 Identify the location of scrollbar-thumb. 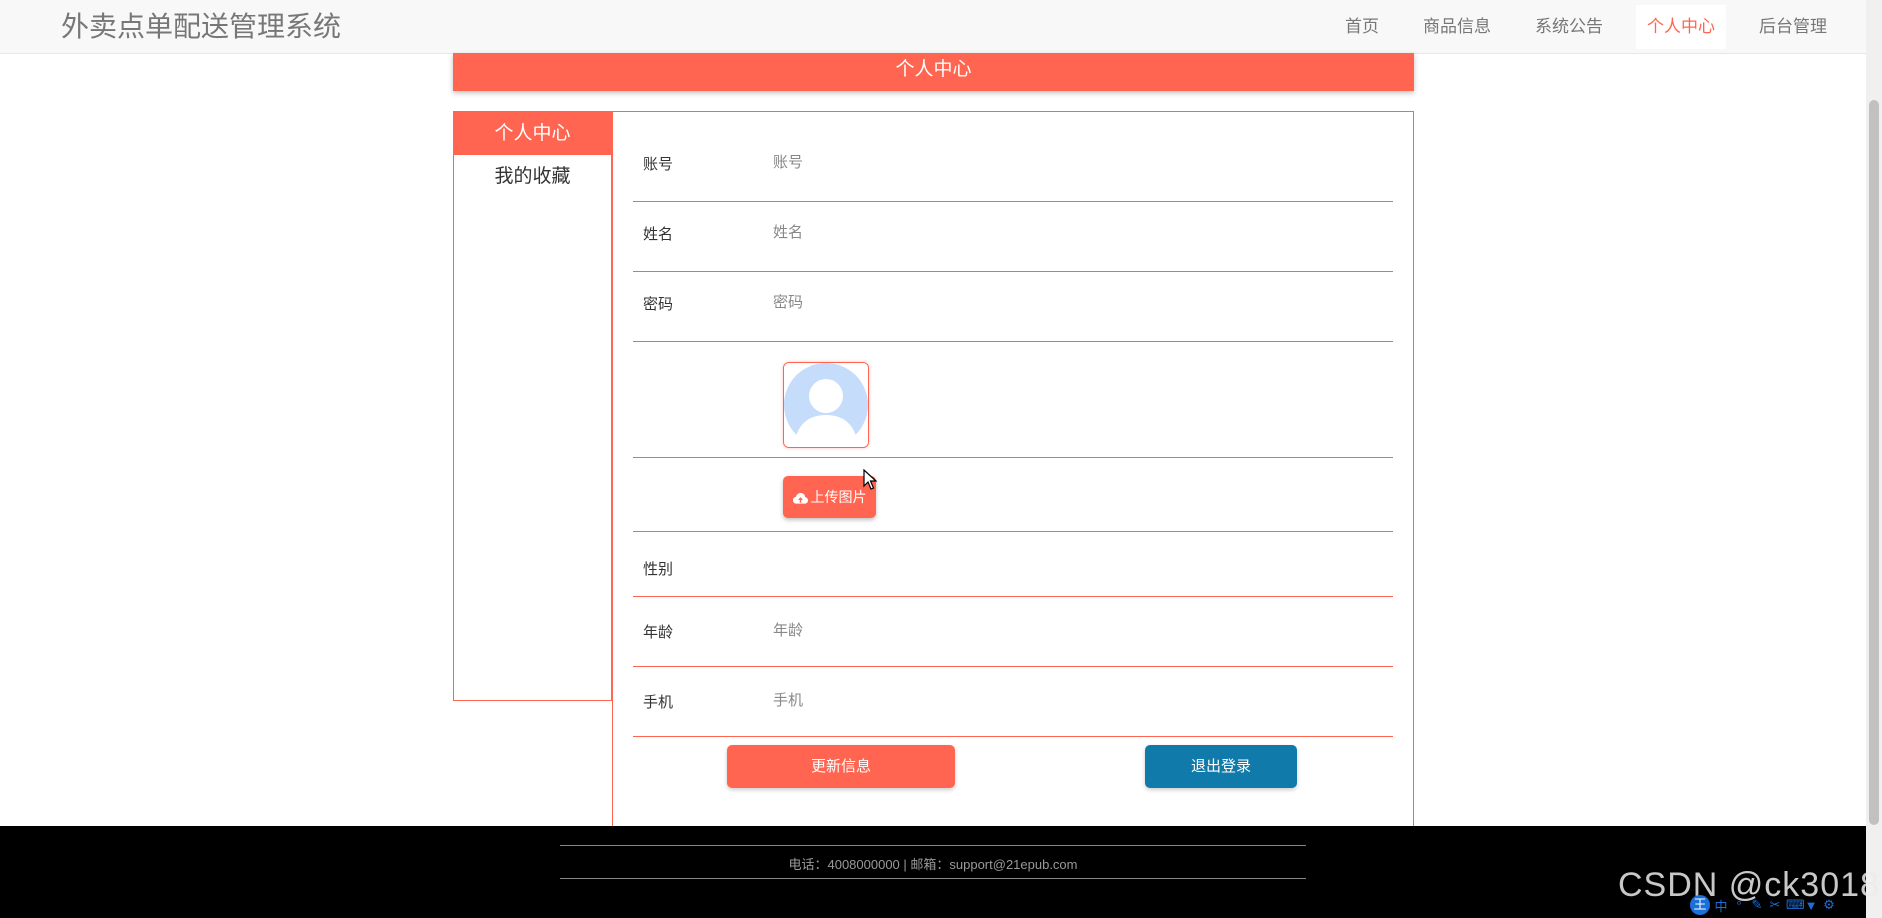
(1874, 462).